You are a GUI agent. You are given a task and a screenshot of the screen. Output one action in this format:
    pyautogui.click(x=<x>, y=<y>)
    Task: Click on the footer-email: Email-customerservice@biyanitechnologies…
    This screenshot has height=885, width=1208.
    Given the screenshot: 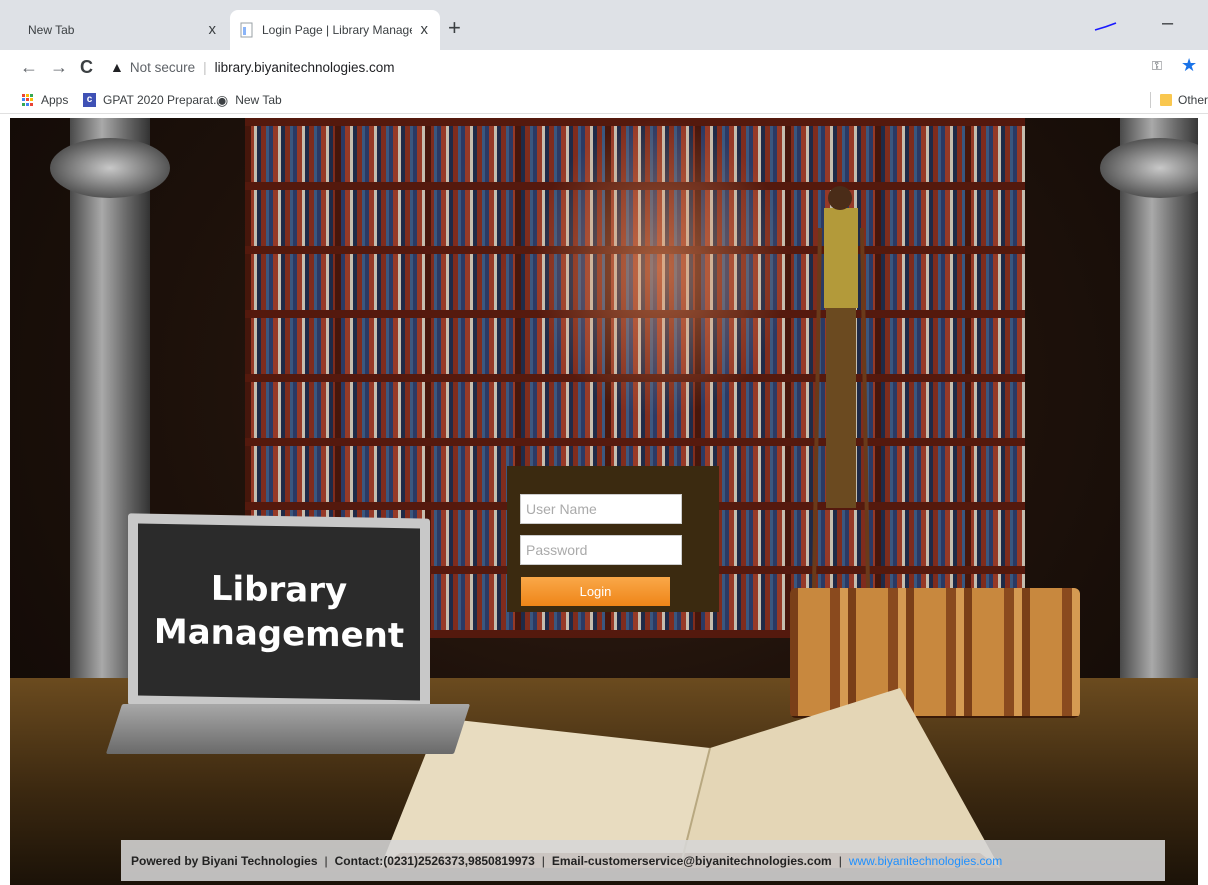 What is the action you would take?
    pyautogui.click(x=691, y=860)
    